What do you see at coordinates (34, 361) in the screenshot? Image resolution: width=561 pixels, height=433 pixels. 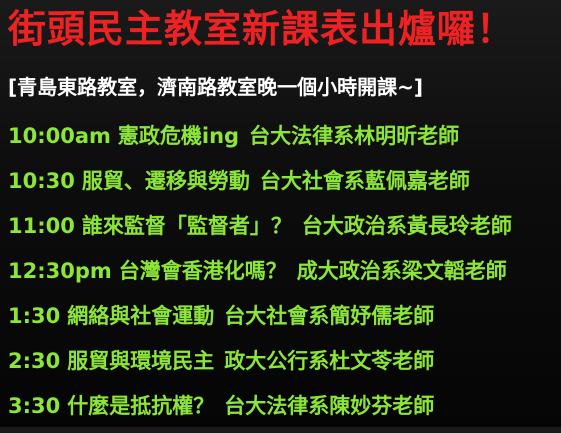 I see `session-time: 2:30` at bounding box center [34, 361].